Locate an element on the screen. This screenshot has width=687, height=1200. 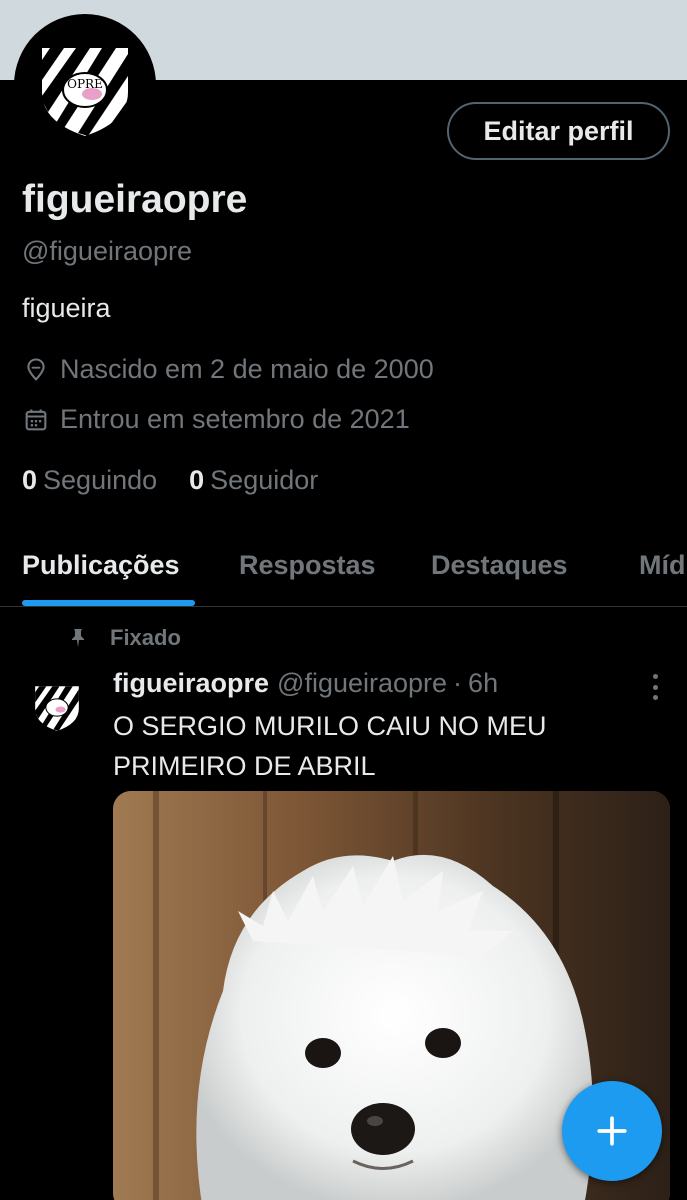
joined-date: Entrou em setembro de 2021 is located at coordinates (216, 419).